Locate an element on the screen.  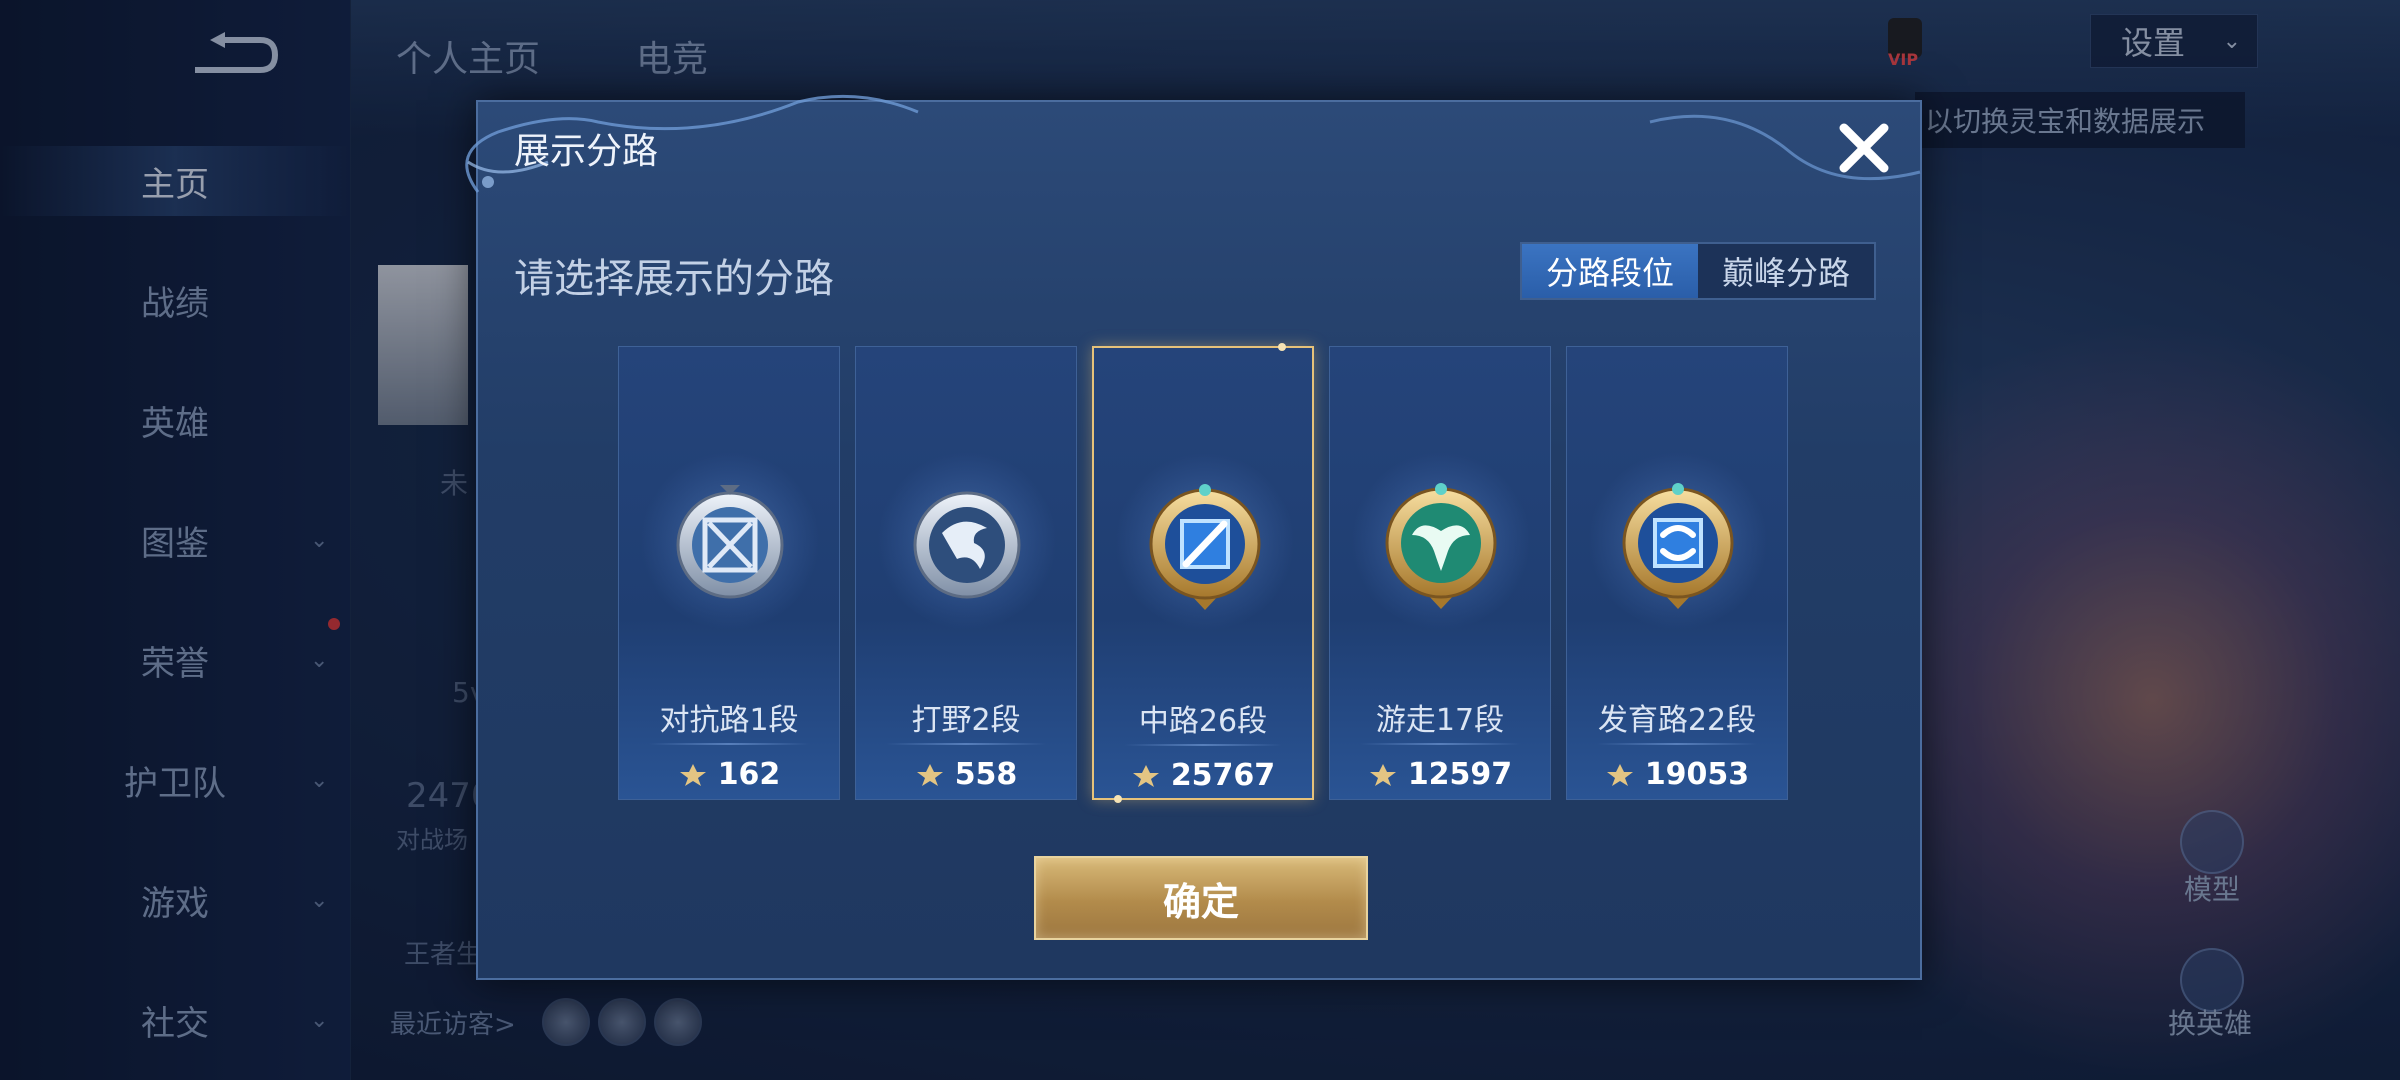
close-button is located at coordinates (1864, 148).